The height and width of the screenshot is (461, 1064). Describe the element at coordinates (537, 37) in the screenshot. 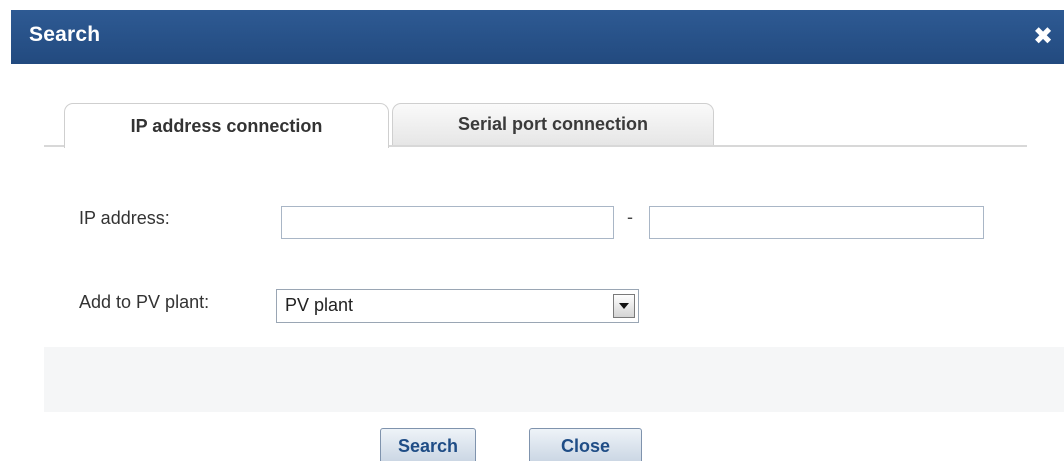

I see `dialog-titlebar: Search ✖` at that location.